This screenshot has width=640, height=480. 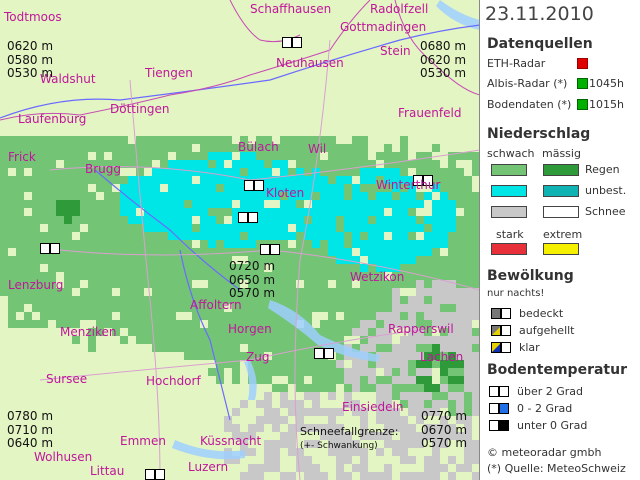 I want to click on town-label: Zug, so click(x=258, y=357).